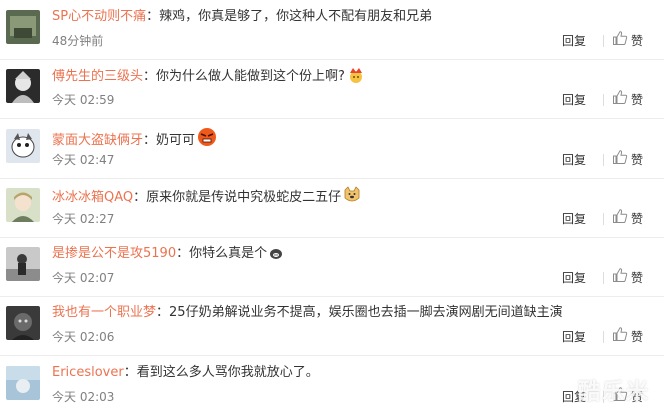 This screenshot has height=414, width=664. Describe the element at coordinates (83, 397) in the screenshot. I see `comment-time: 今天 02:03` at that location.